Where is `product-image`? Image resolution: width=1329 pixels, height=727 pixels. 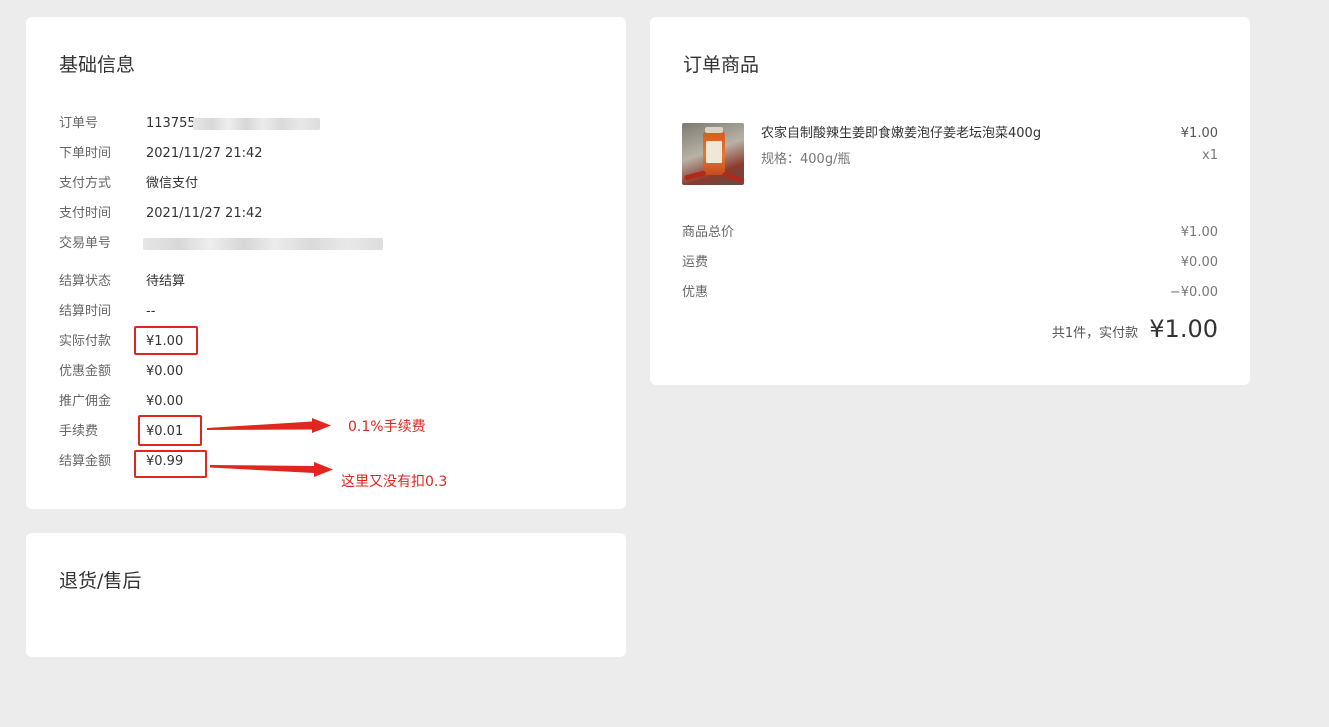 product-image is located at coordinates (713, 154).